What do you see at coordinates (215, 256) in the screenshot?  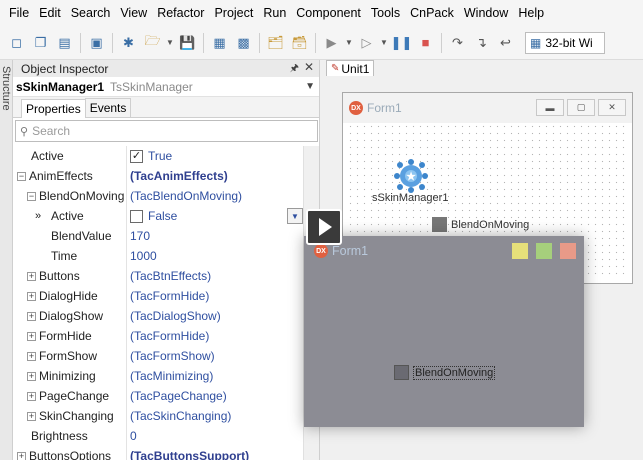 I see `property-value: 1000` at bounding box center [215, 256].